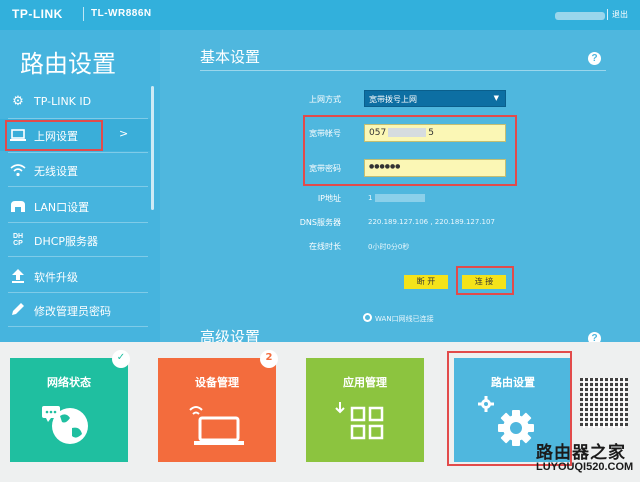 The height and width of the screenshot is (482, 640). Describe the element at coordinates (581, 453) in the screenshot. I see `watermark-cn: 路由器之家` at that location.